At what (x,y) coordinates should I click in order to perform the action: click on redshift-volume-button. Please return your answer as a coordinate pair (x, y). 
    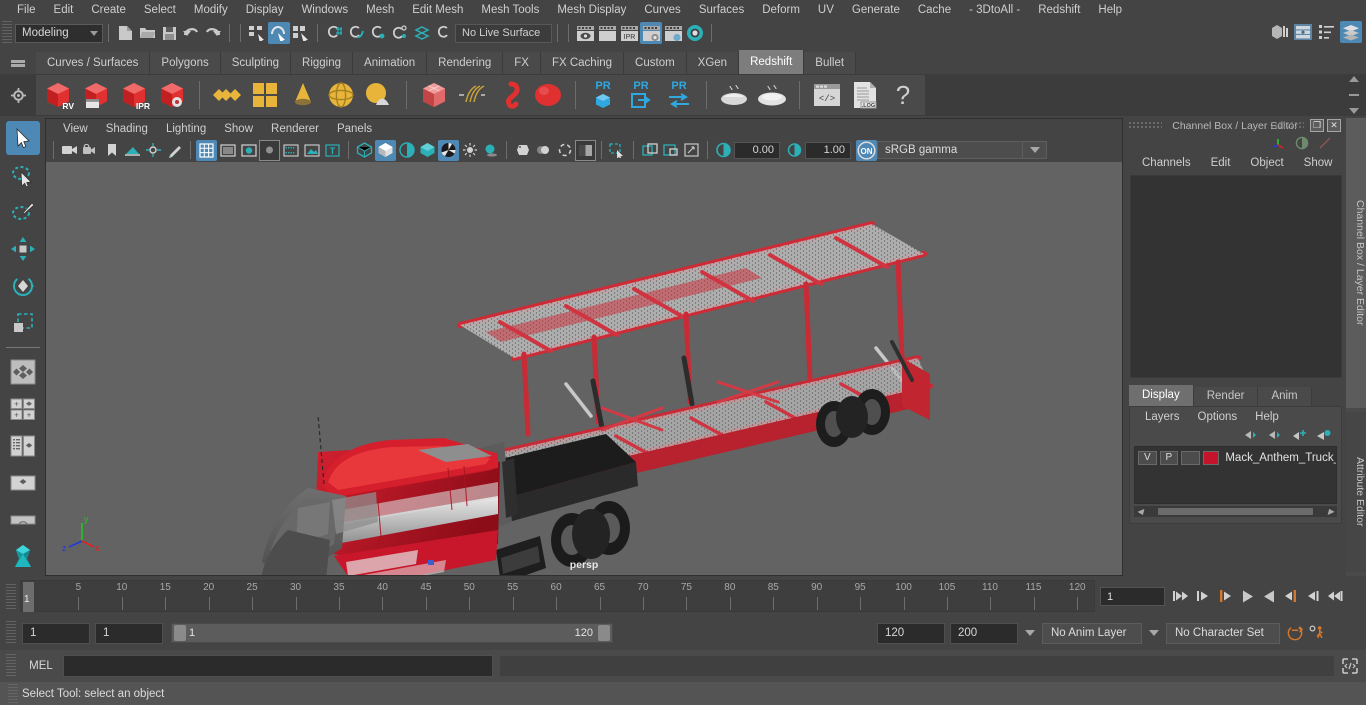
    Looking at the image, I should click on (548, 95).